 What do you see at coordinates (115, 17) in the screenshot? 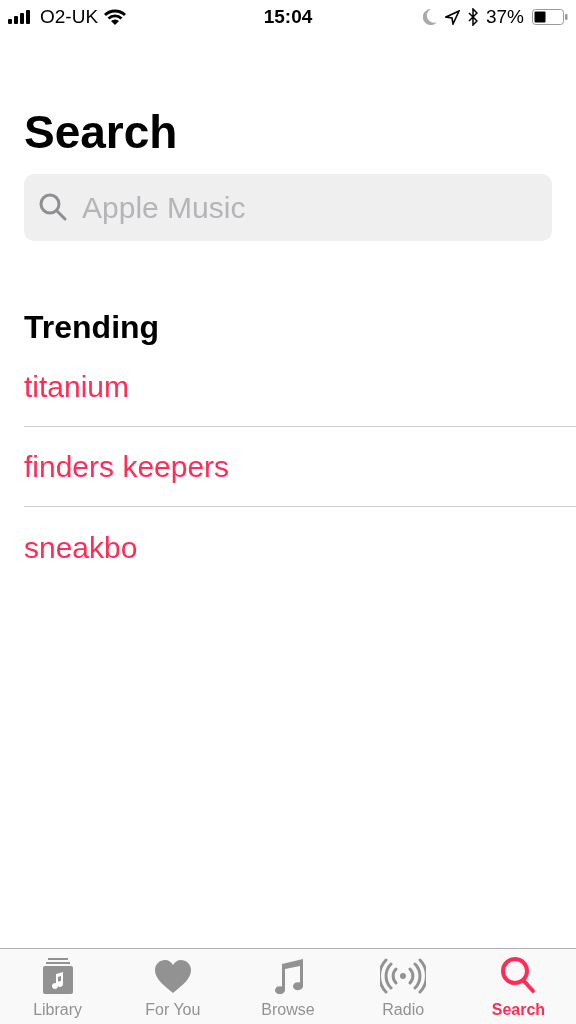
I see `wifi-icon` at bounding box center [115, 17].